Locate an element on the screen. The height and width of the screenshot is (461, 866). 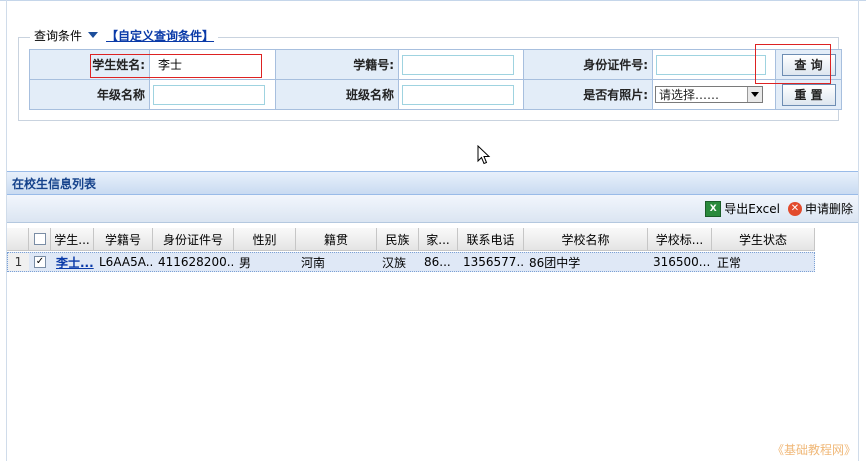
grade-label: 年级名称 is located at coordinates (89, 94).